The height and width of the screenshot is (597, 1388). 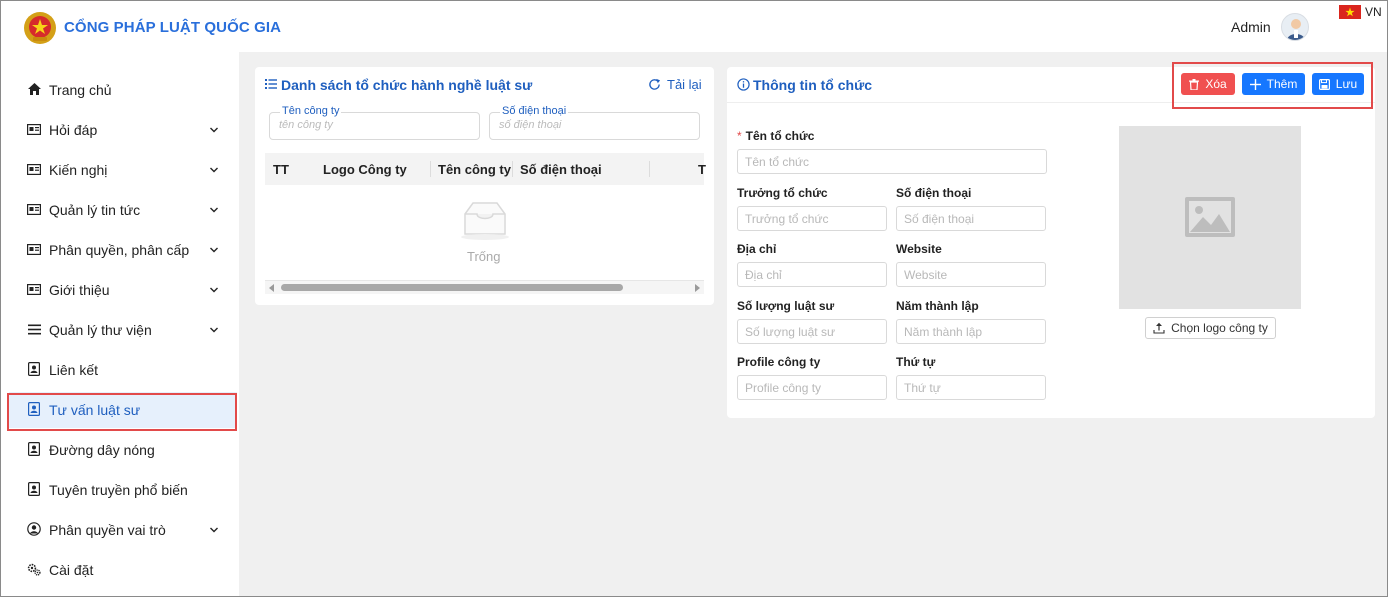 I want to click on horizontal-scrollbar, so click(x=484, y=287).